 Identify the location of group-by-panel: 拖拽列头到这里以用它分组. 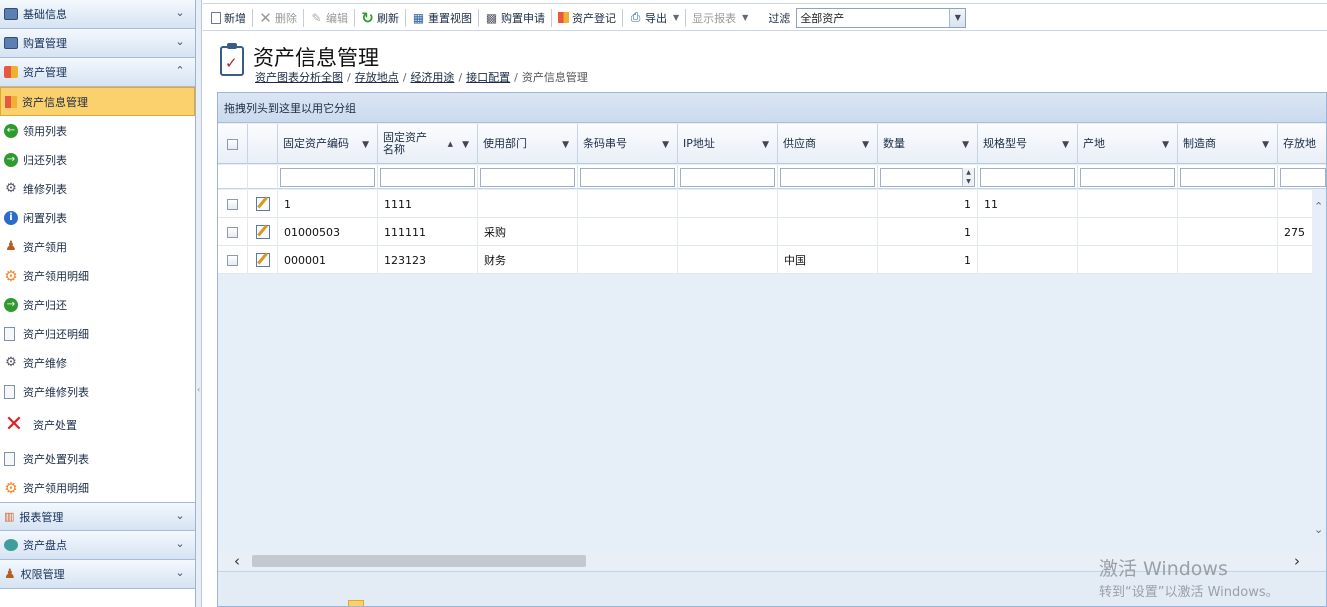
(772, 108).